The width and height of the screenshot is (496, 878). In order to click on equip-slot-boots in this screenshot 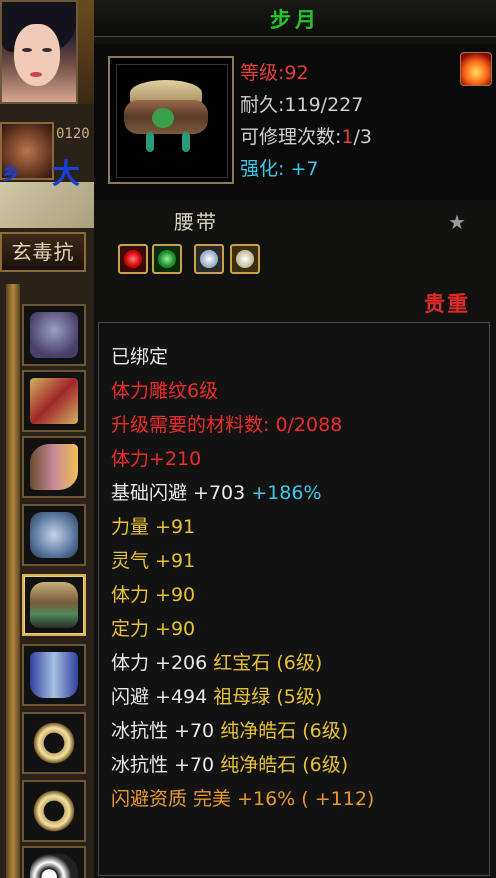, I will do `click(54, 675)`.